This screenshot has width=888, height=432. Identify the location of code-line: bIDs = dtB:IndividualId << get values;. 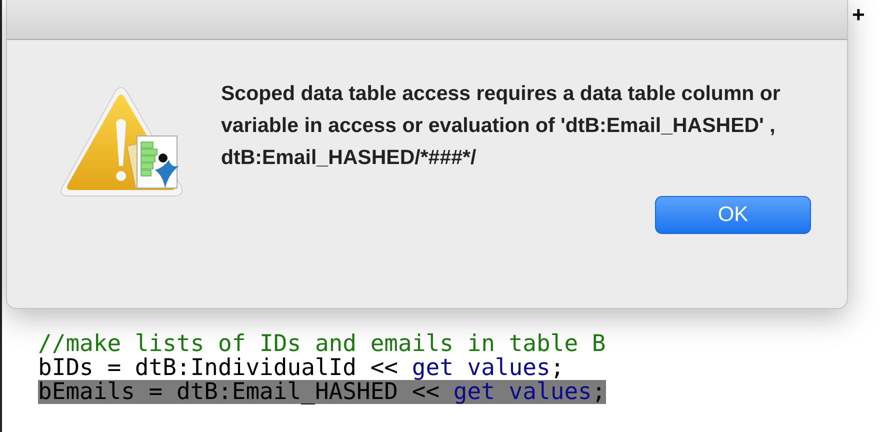
(301, 368).